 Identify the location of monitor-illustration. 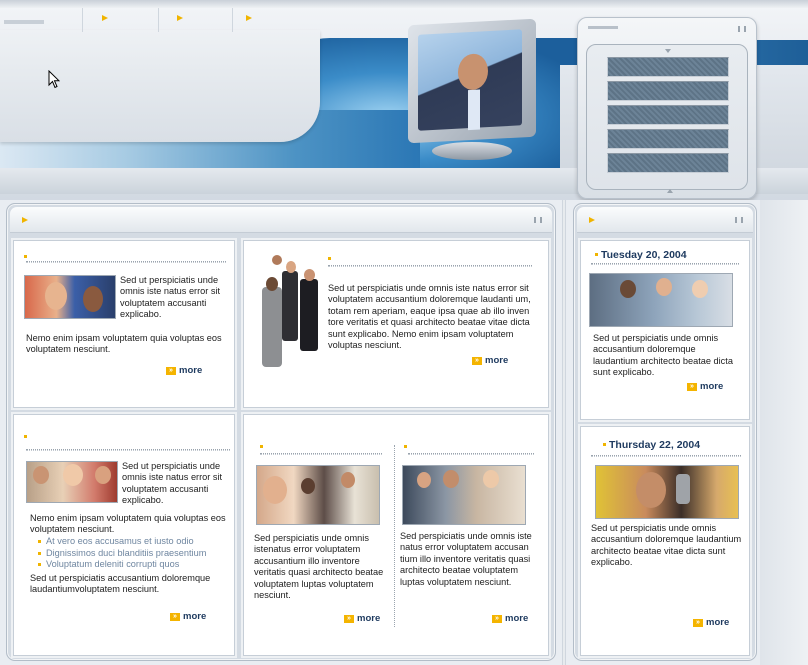
(472, 90).